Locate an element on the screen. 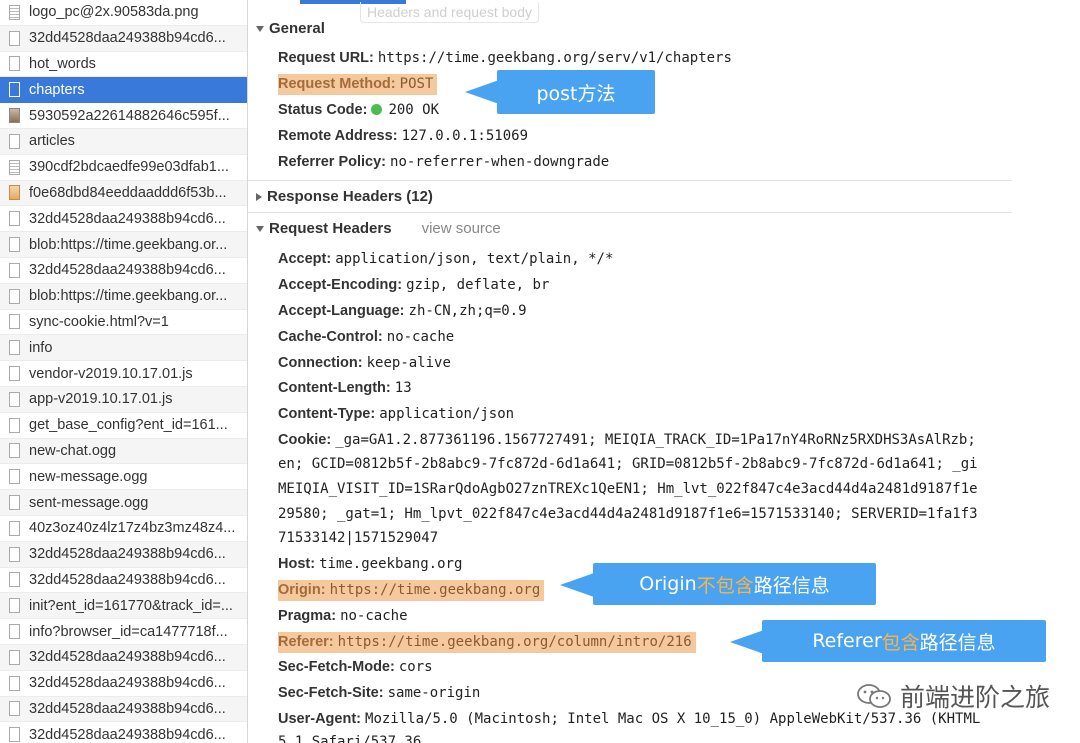  request-row: info is located at coordinates (123, 348).